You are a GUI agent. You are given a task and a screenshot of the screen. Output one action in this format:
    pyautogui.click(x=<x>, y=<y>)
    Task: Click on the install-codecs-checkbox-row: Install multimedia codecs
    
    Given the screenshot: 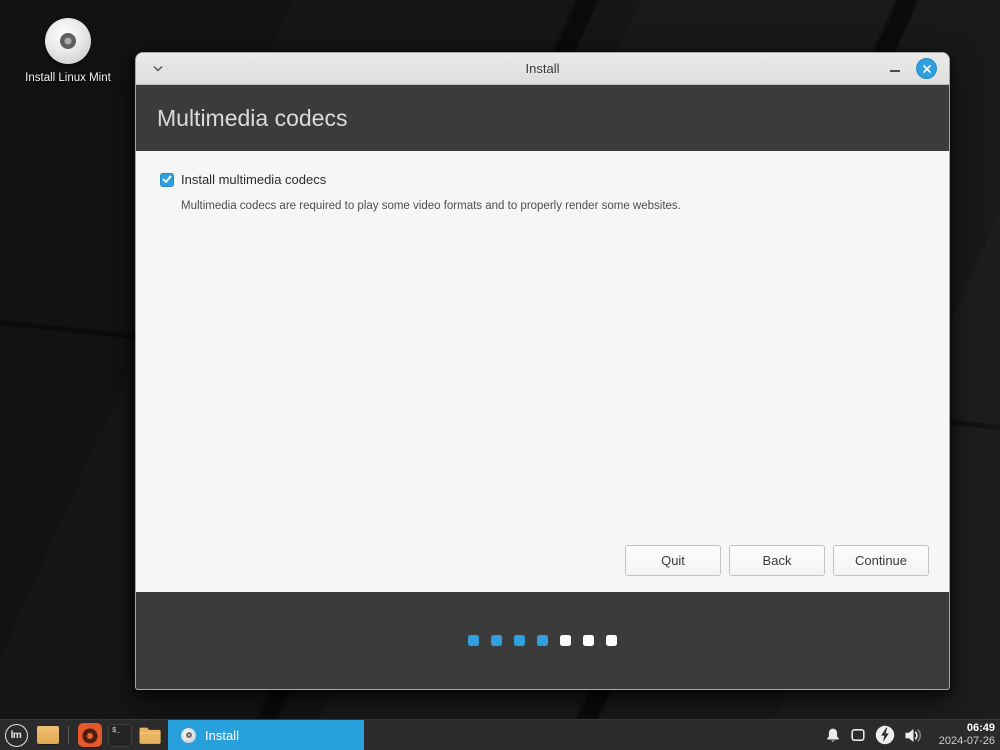 What is the action you would take?
    pyautogui.click(x=243, y=179)
    